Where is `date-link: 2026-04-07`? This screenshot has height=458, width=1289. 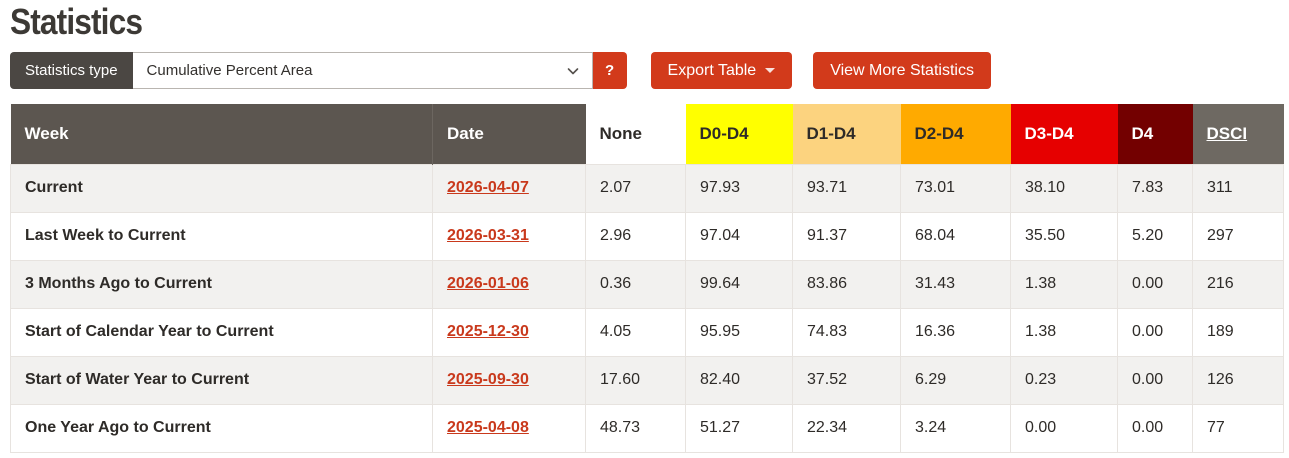
date-link: 2026-04-07 is located at coordinates (488, 187).